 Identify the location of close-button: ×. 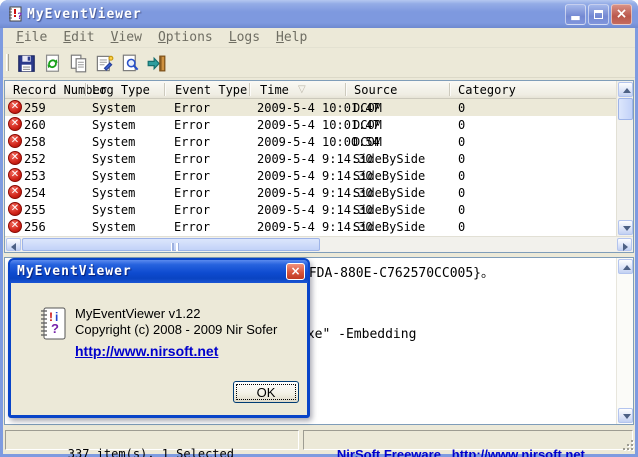
(621, 14).